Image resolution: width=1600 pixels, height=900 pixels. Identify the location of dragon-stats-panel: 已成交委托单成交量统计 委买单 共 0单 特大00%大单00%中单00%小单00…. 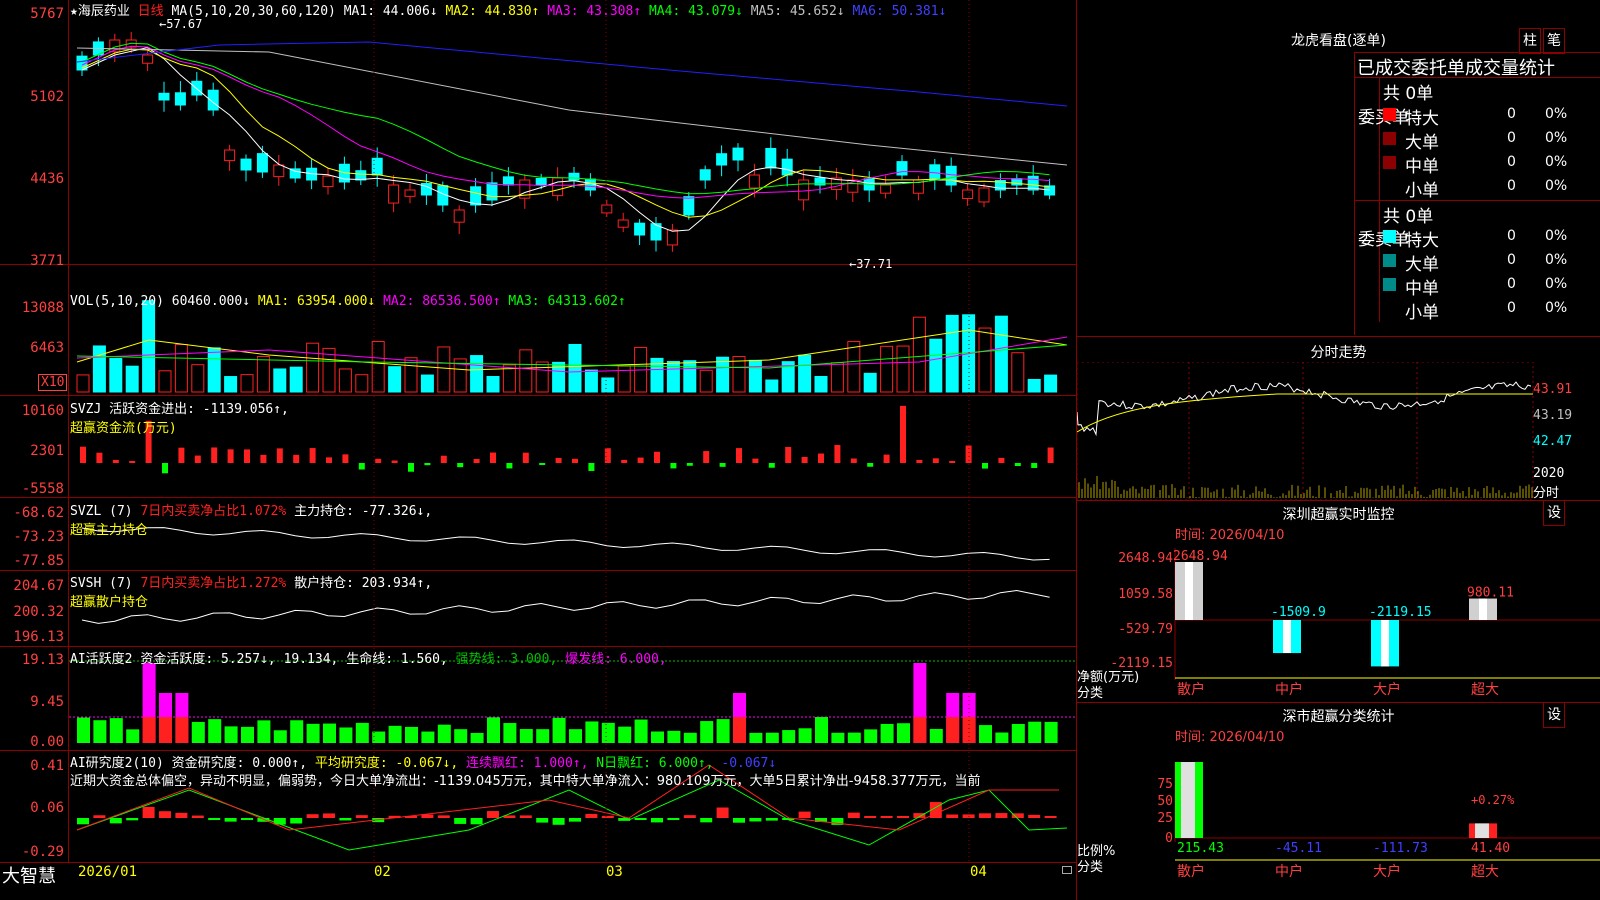
(1477, 193).